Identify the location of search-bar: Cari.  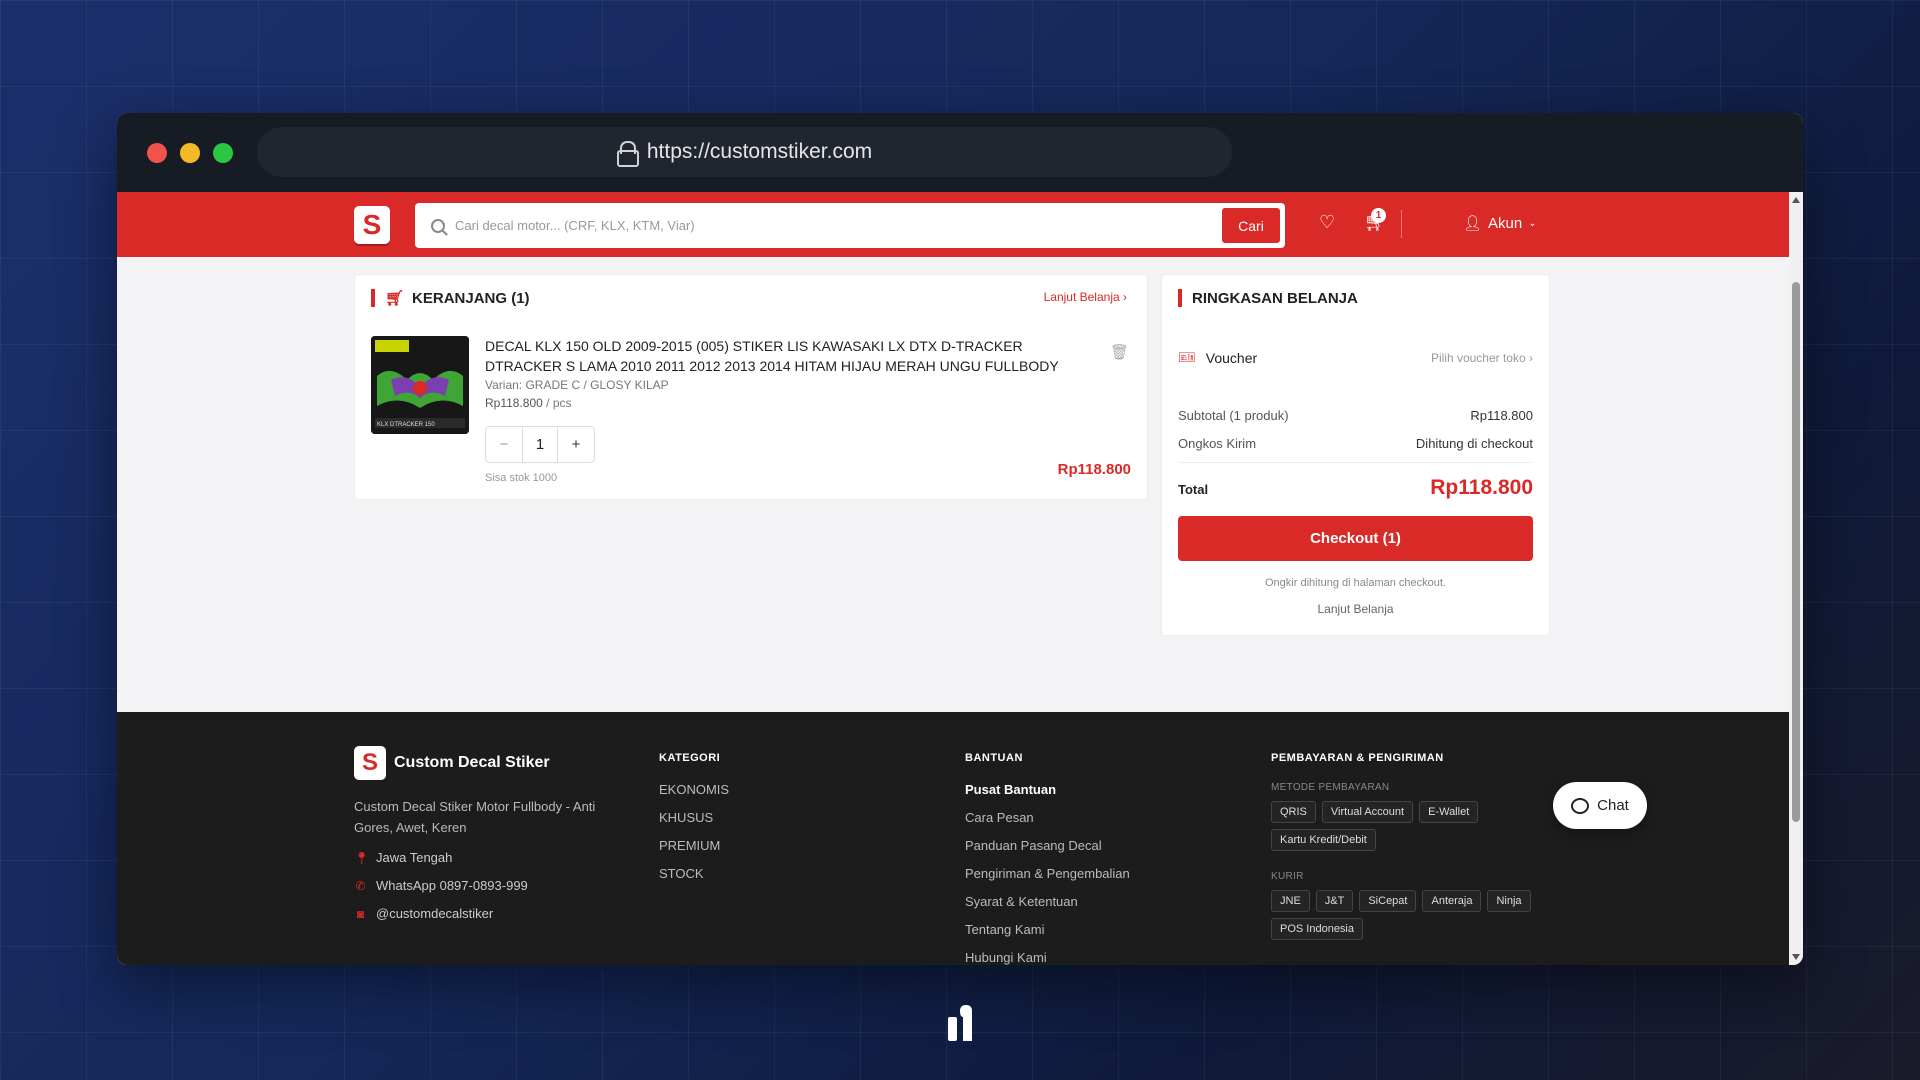
(850, 225).